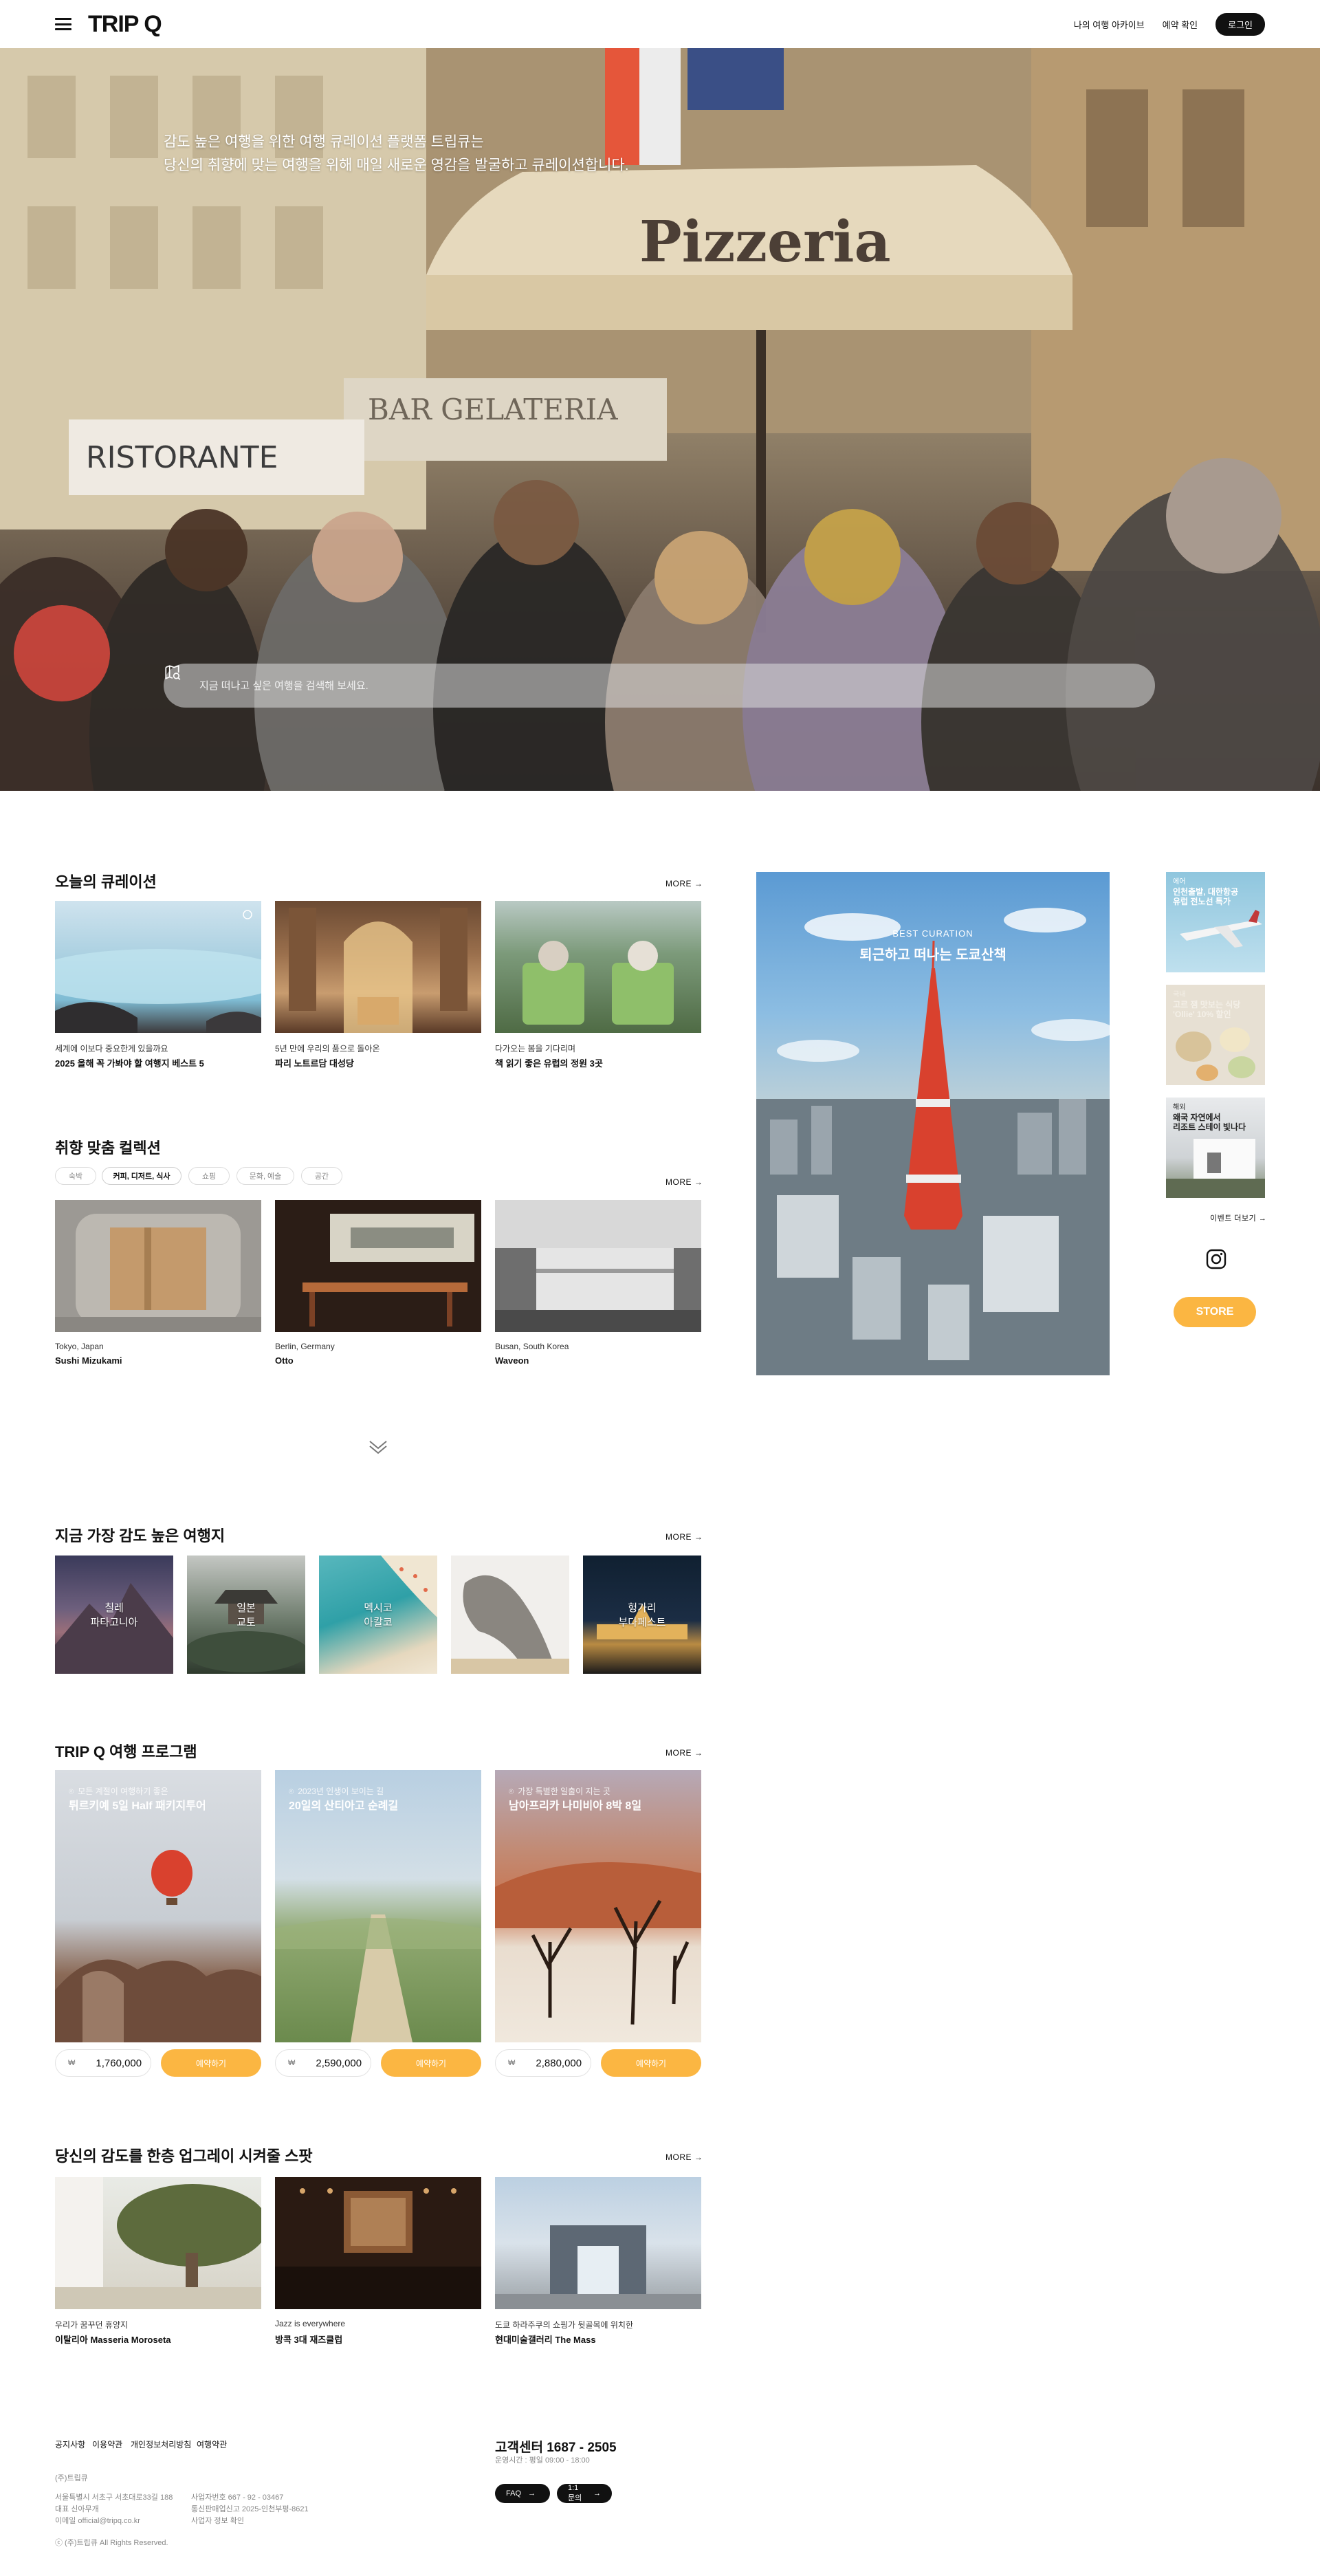 The width and height of the screenshot is (1320, 2576). What do you see at coordinates (1205, 892) in the screenshot?
I see `side-banner-text-1: 에어 인천출발, 대한항공 유럽 전노선 특가` at bounding box center [1205, 892].